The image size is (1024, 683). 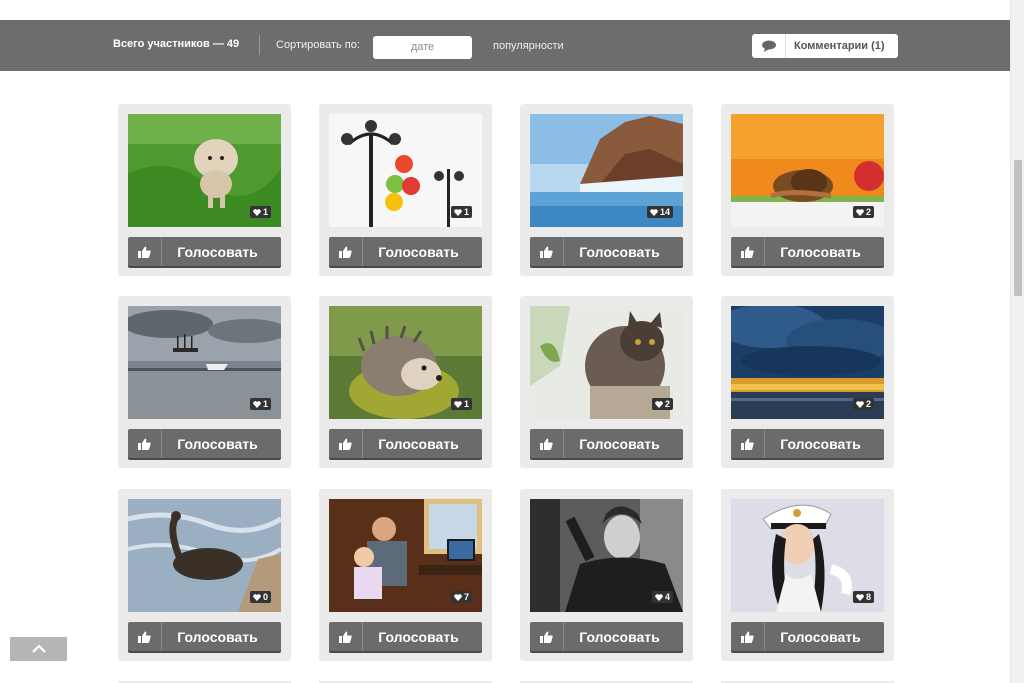 I want to click on sort-by-date-button: дате, so click(x=422, y=47).